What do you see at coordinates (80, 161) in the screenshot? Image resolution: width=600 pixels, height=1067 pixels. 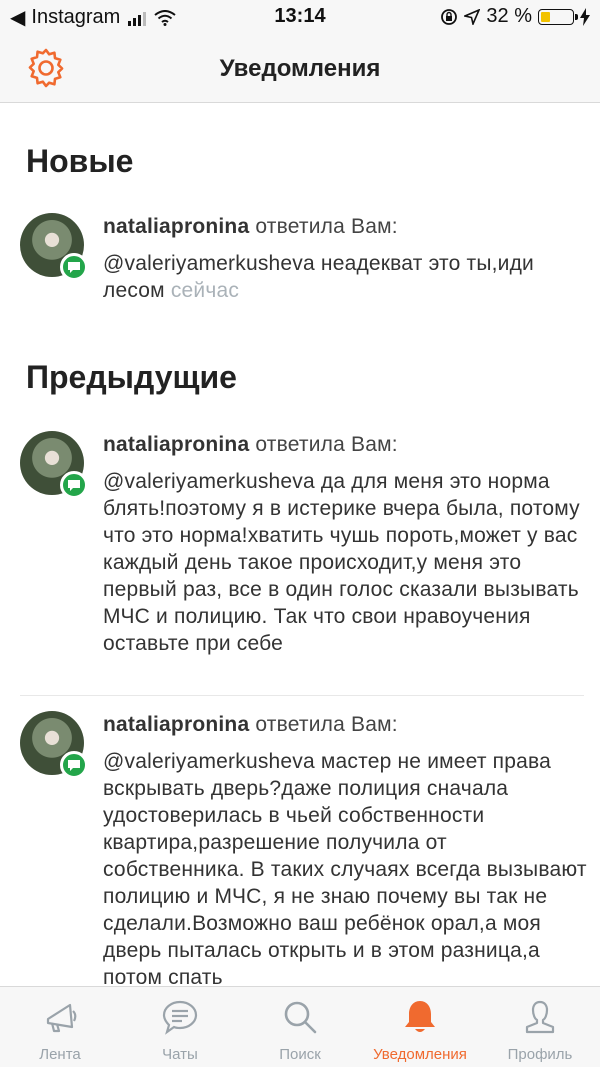 I see `section-title-new: Новые` at bounding box center [80, 161].